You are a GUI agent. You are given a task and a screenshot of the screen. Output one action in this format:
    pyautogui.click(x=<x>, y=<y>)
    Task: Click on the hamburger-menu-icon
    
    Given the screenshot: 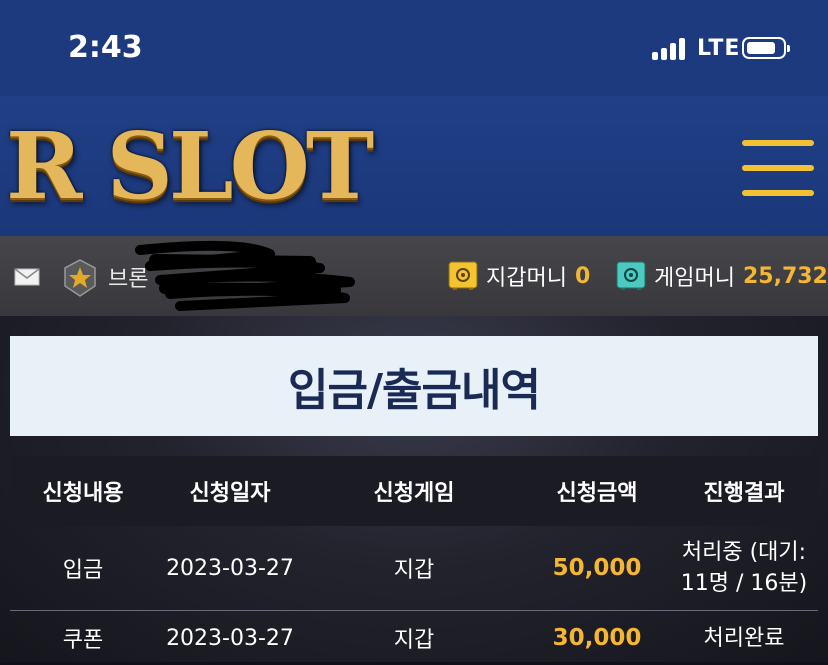 What is the action you would take?
    pyautogui.click(x=778, y=168)
    